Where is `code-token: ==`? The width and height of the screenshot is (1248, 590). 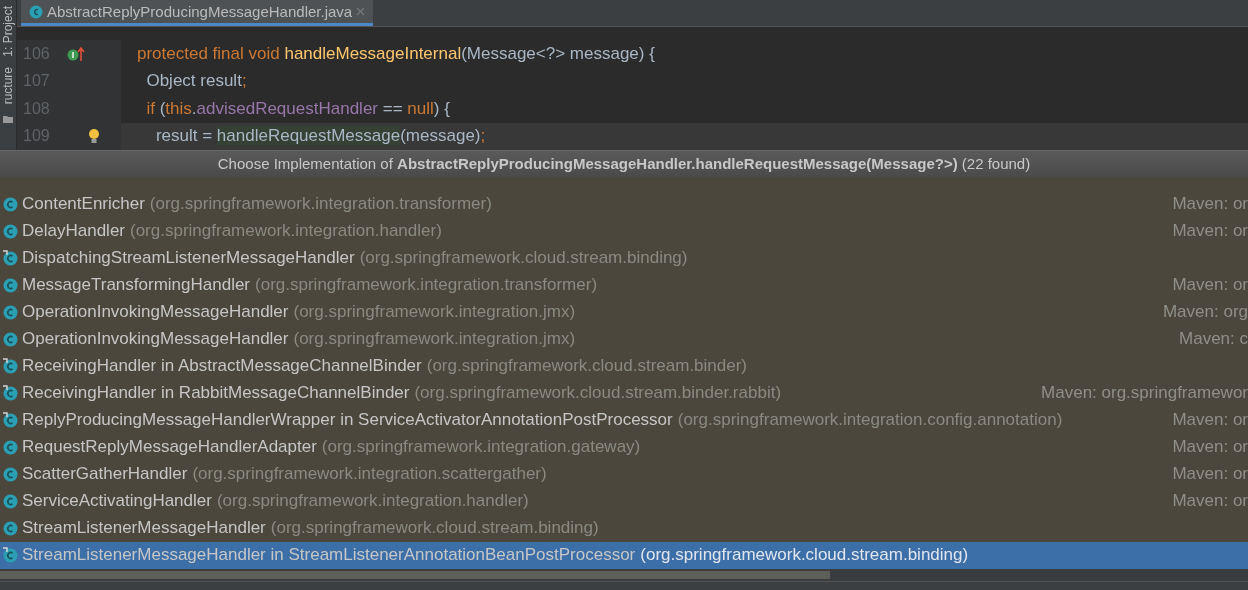 code-token: == is located at coordinates (392, 108).